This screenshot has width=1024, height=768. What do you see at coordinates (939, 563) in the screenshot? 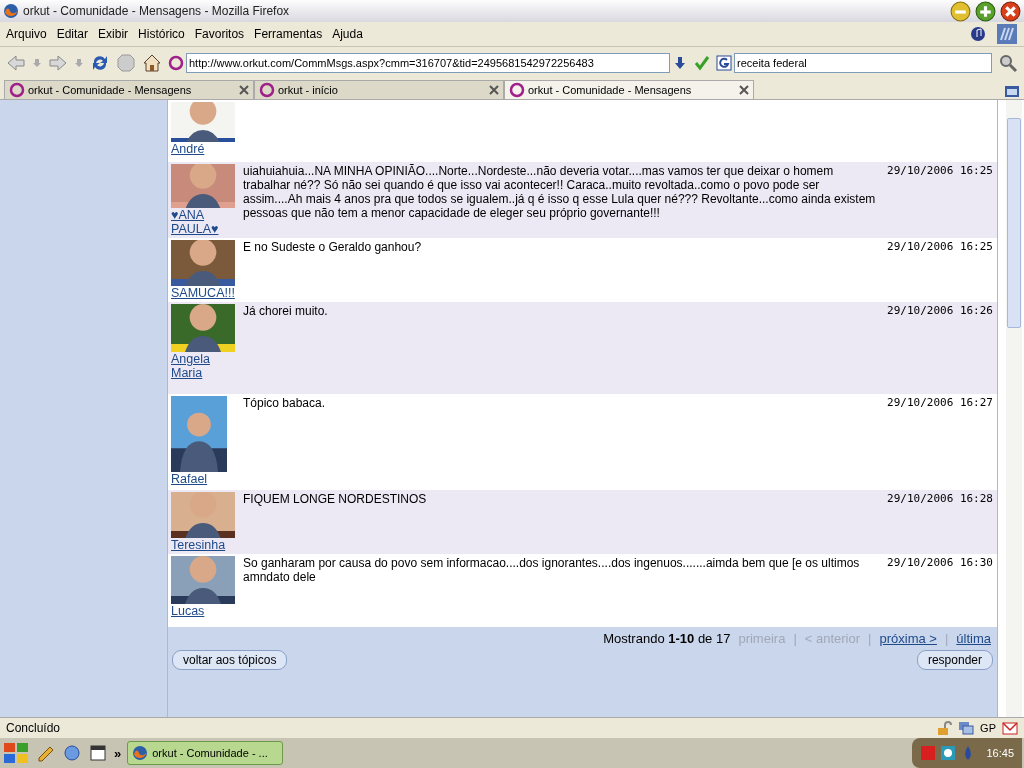
I see `post-time: 29/10/2006 16:30` at bounding box center [939, 563].